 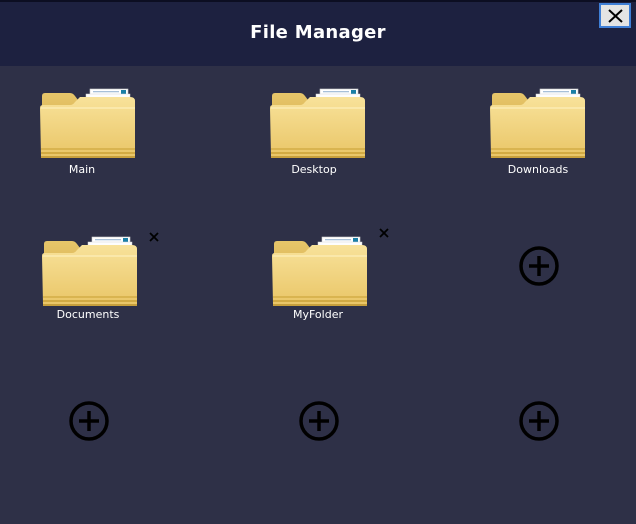 I want to click on title-bar-edge, so click(x=318, y=1).